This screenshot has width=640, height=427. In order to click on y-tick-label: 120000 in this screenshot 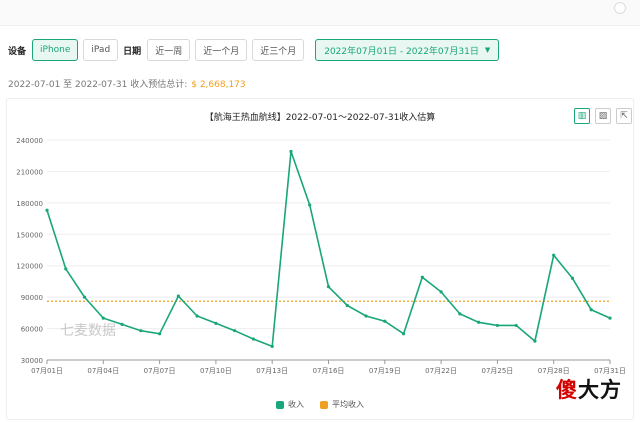, I will do `click(29, 267)`.